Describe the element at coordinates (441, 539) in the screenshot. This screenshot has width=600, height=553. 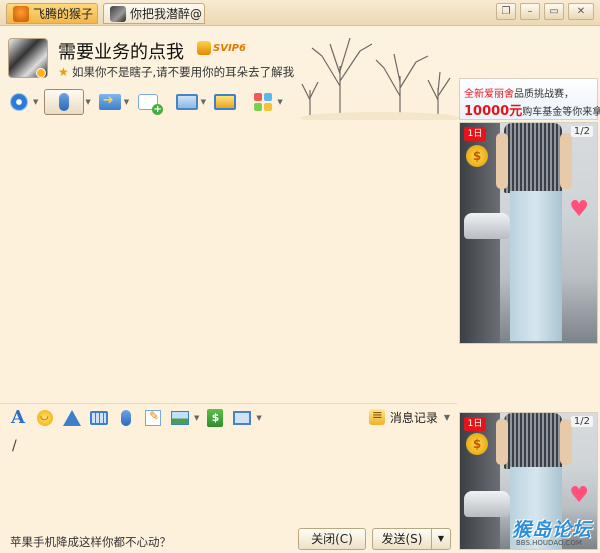
I see `send-options-chevron-icon: ▼` at that location.